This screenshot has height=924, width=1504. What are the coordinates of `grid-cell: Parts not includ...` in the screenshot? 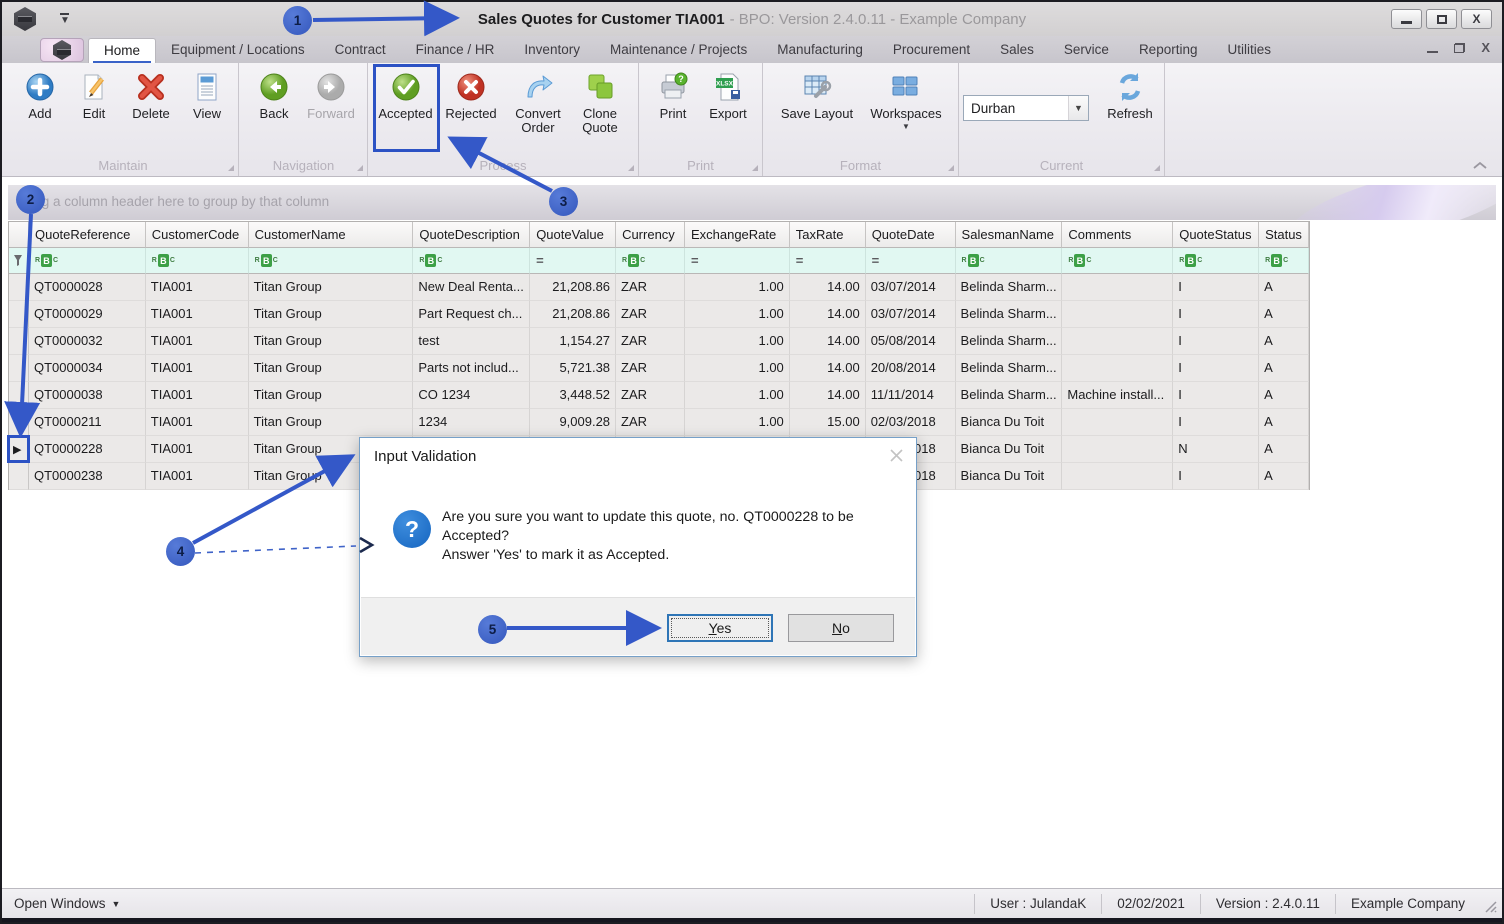 It's located at (472, 368).